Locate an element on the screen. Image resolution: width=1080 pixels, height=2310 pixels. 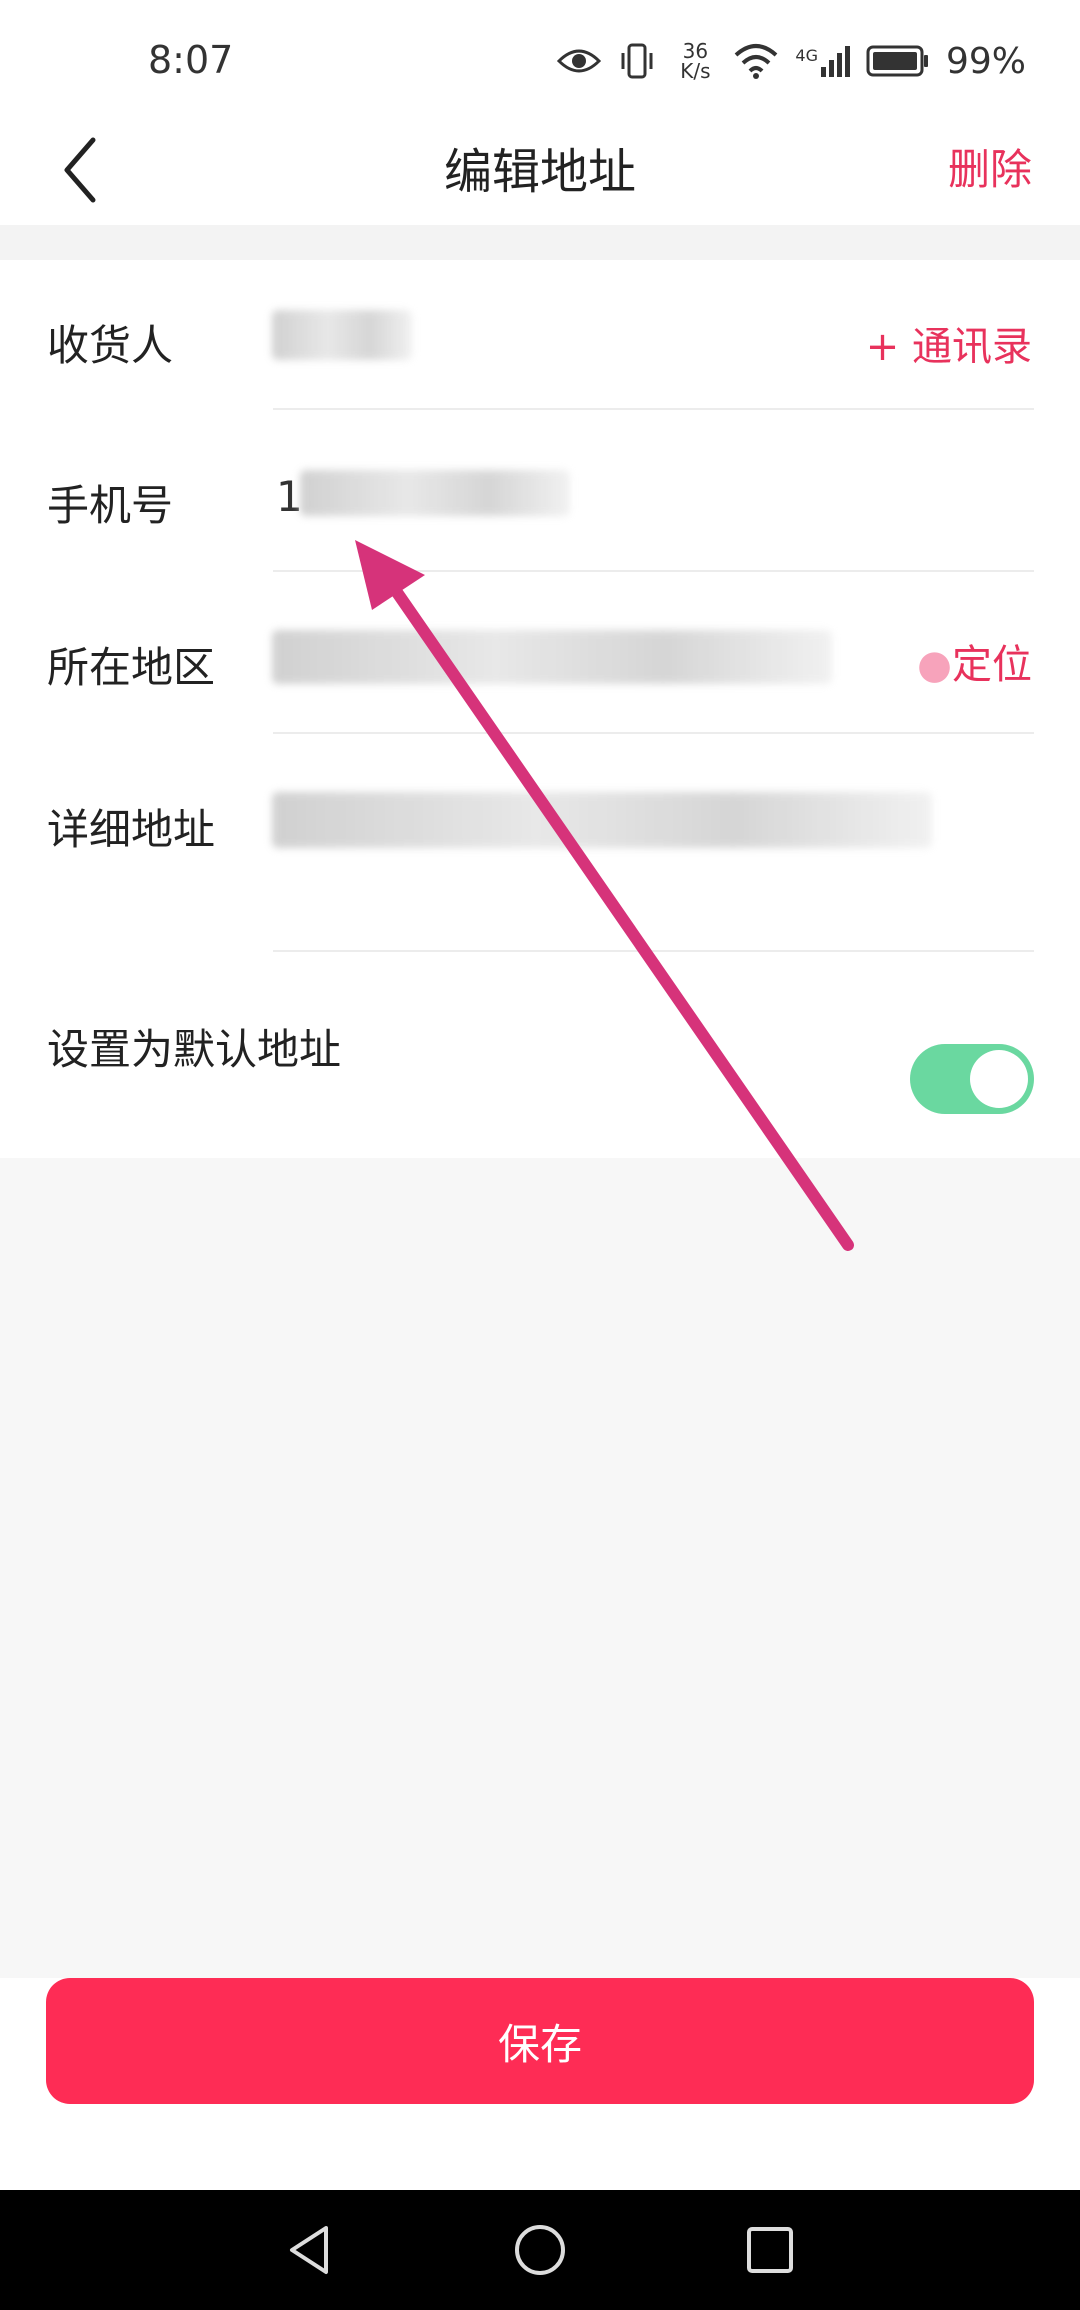
phone-row: 手机号 1 is located at coordinates (540, 501).